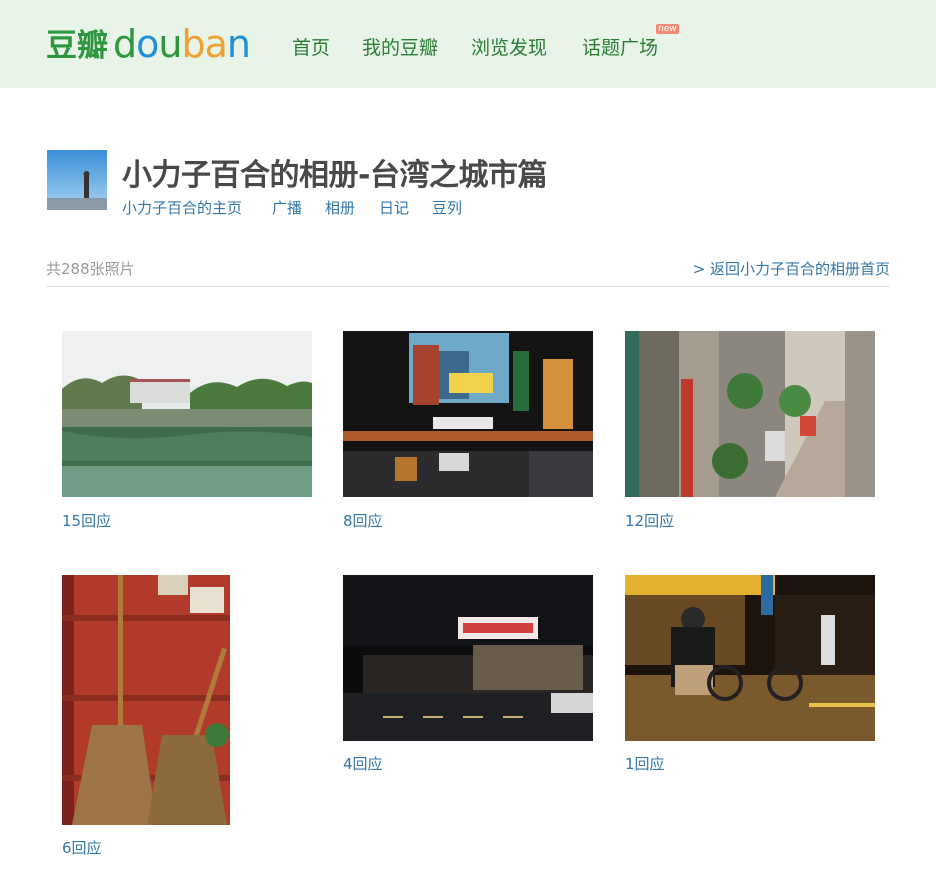  What do you see at coordinates (447, 207) in the screenshot?
I see `link-doulist: 豆列` at bounding box center [447, 207].